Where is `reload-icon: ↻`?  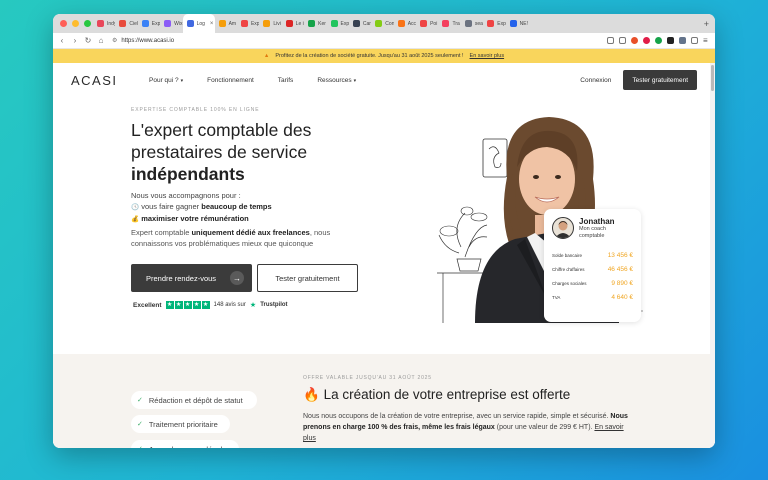
reload-icon: ↻ is located at coordinates (88, 41).